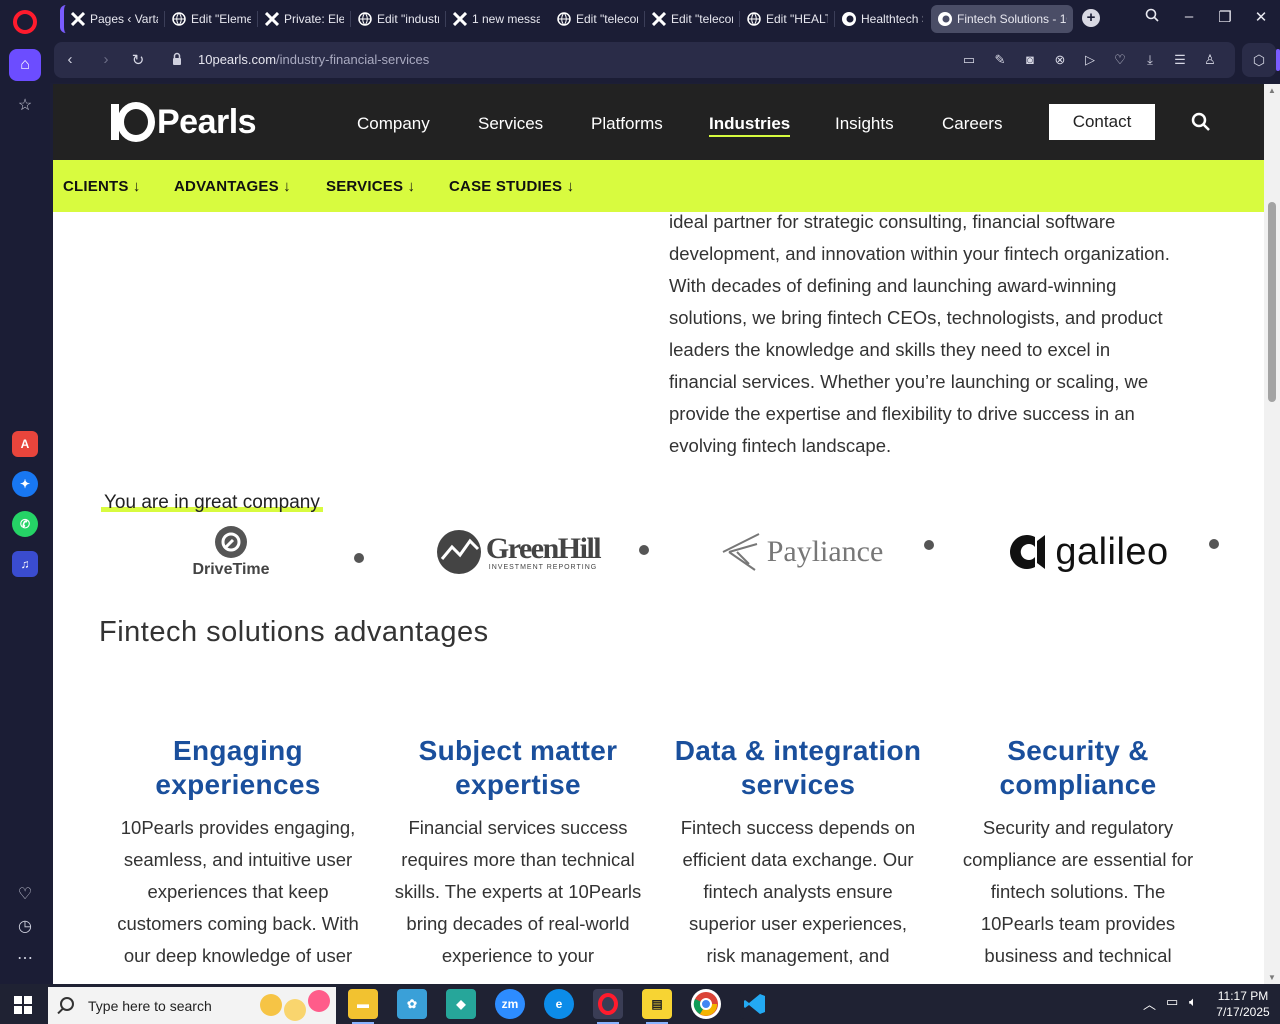 Image resolution: width=1280 pixels, height=1024 pixels. Describe the element at coordinates (70, 59) in the screenshot. I see `back-icon: ‹` at that location.